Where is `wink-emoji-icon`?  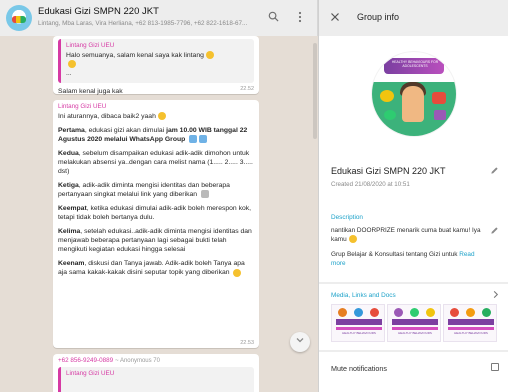
wink-emoji-icon is located at coordinates (352, 239).